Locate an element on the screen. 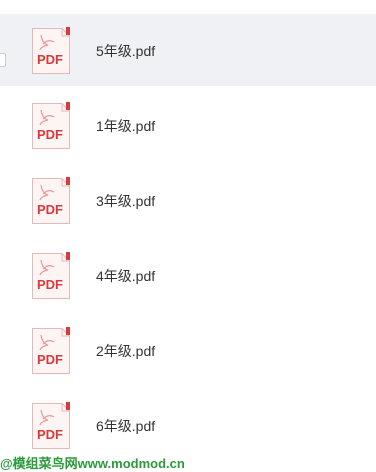 This screenshot has width=376, height=472. file-name: 4年级.pdf is located at coordinates (125, 276).